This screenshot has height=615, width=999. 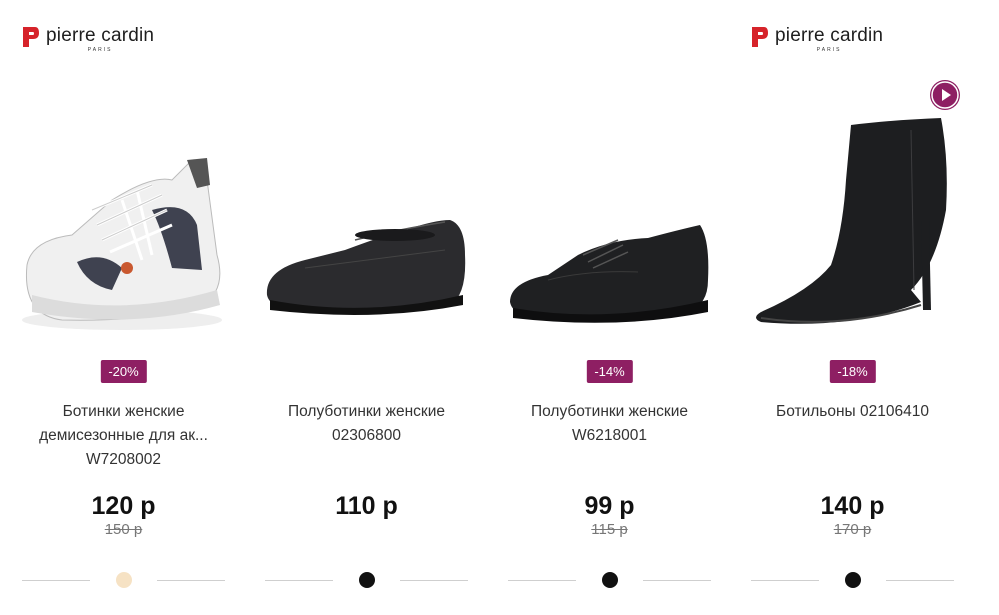 I want to click on product-title: Ботильоны 02106410, so click(x=852, y=412).